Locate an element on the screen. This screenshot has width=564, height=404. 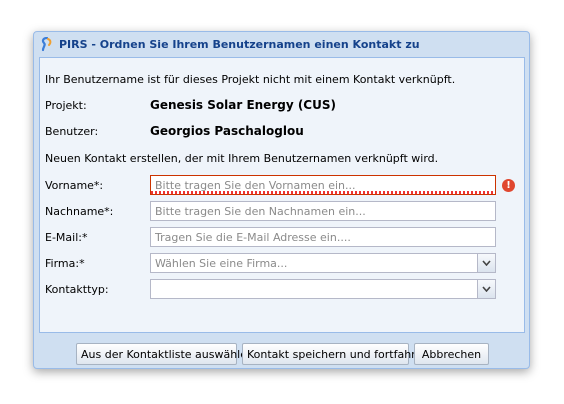
contact-type-dropdown-trigger is located at coordinates (486, 289).